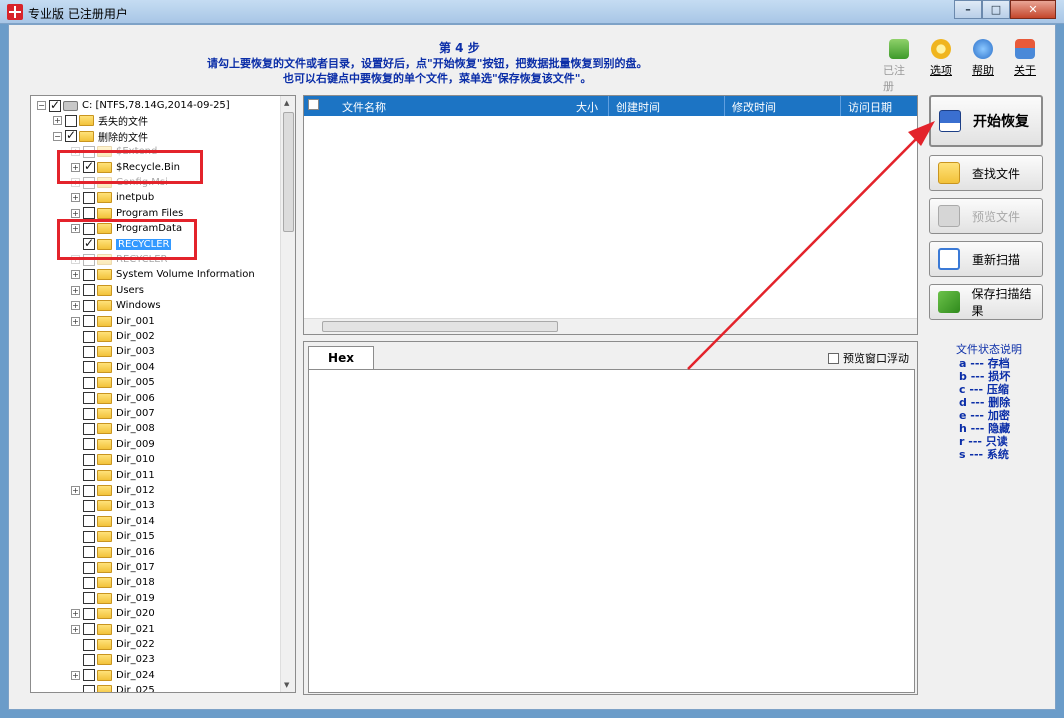 The height and width of the screenshot is (718, 1064). What do you see at coordinates (440, 326) in the screenshot?
I see `file-list-scroll-thumb` at bounding box center [440, 326].